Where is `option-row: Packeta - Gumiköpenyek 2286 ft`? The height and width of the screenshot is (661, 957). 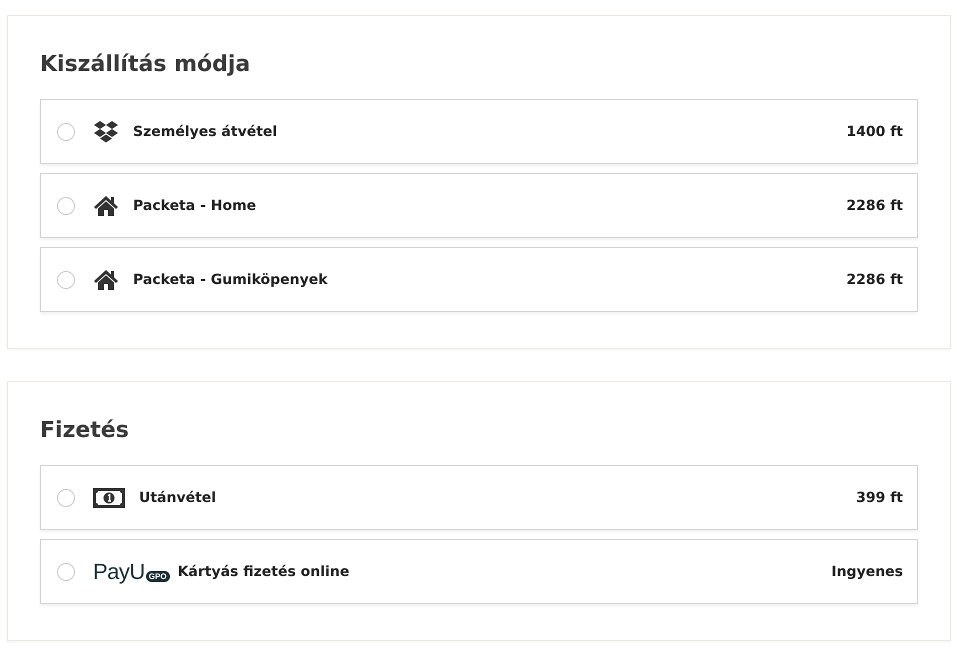 option-row: Packeta - Gumiköpenyek 2286 ft is located at coordinates (479, 279).